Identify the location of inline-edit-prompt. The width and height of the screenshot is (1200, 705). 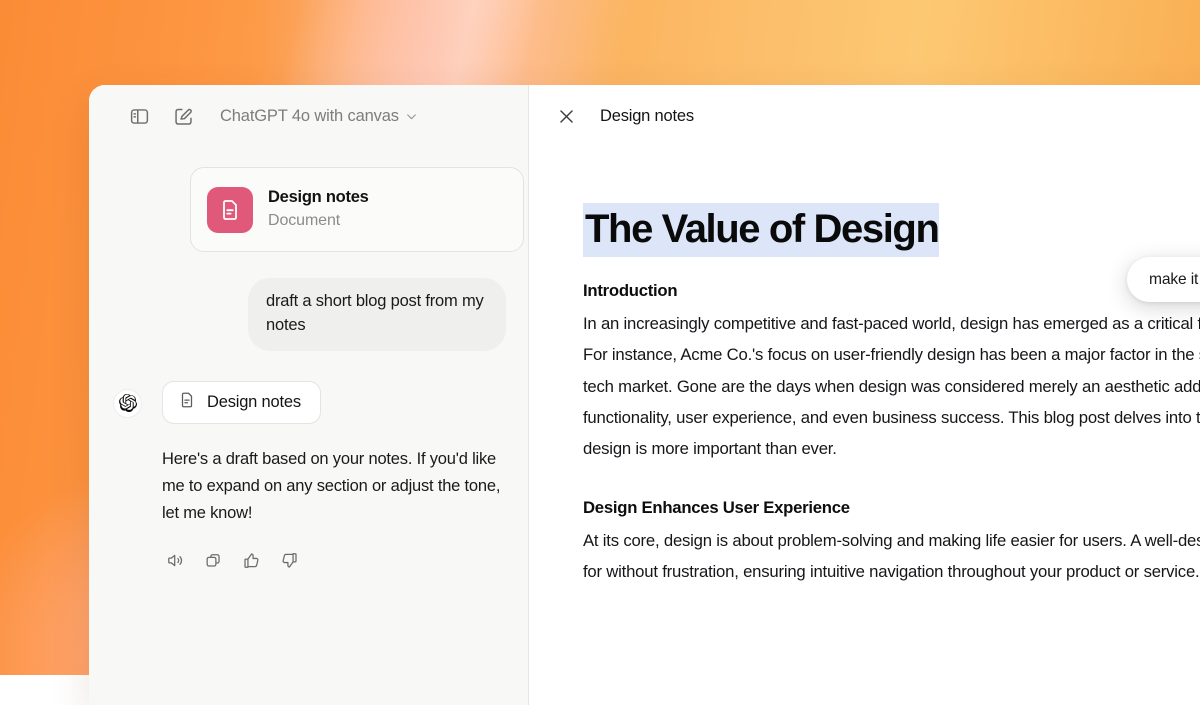
(1163, 279).